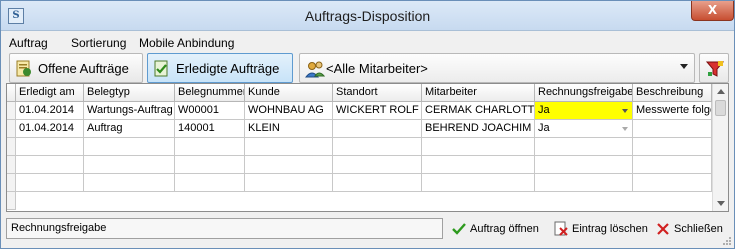 The width and height of the screenshot is (735, 249). What do you see at coordinates (228, 68) in the screenshot?
I see `completed-orders-label: Erledigte Aufträge` at bounding box center [228, 68].